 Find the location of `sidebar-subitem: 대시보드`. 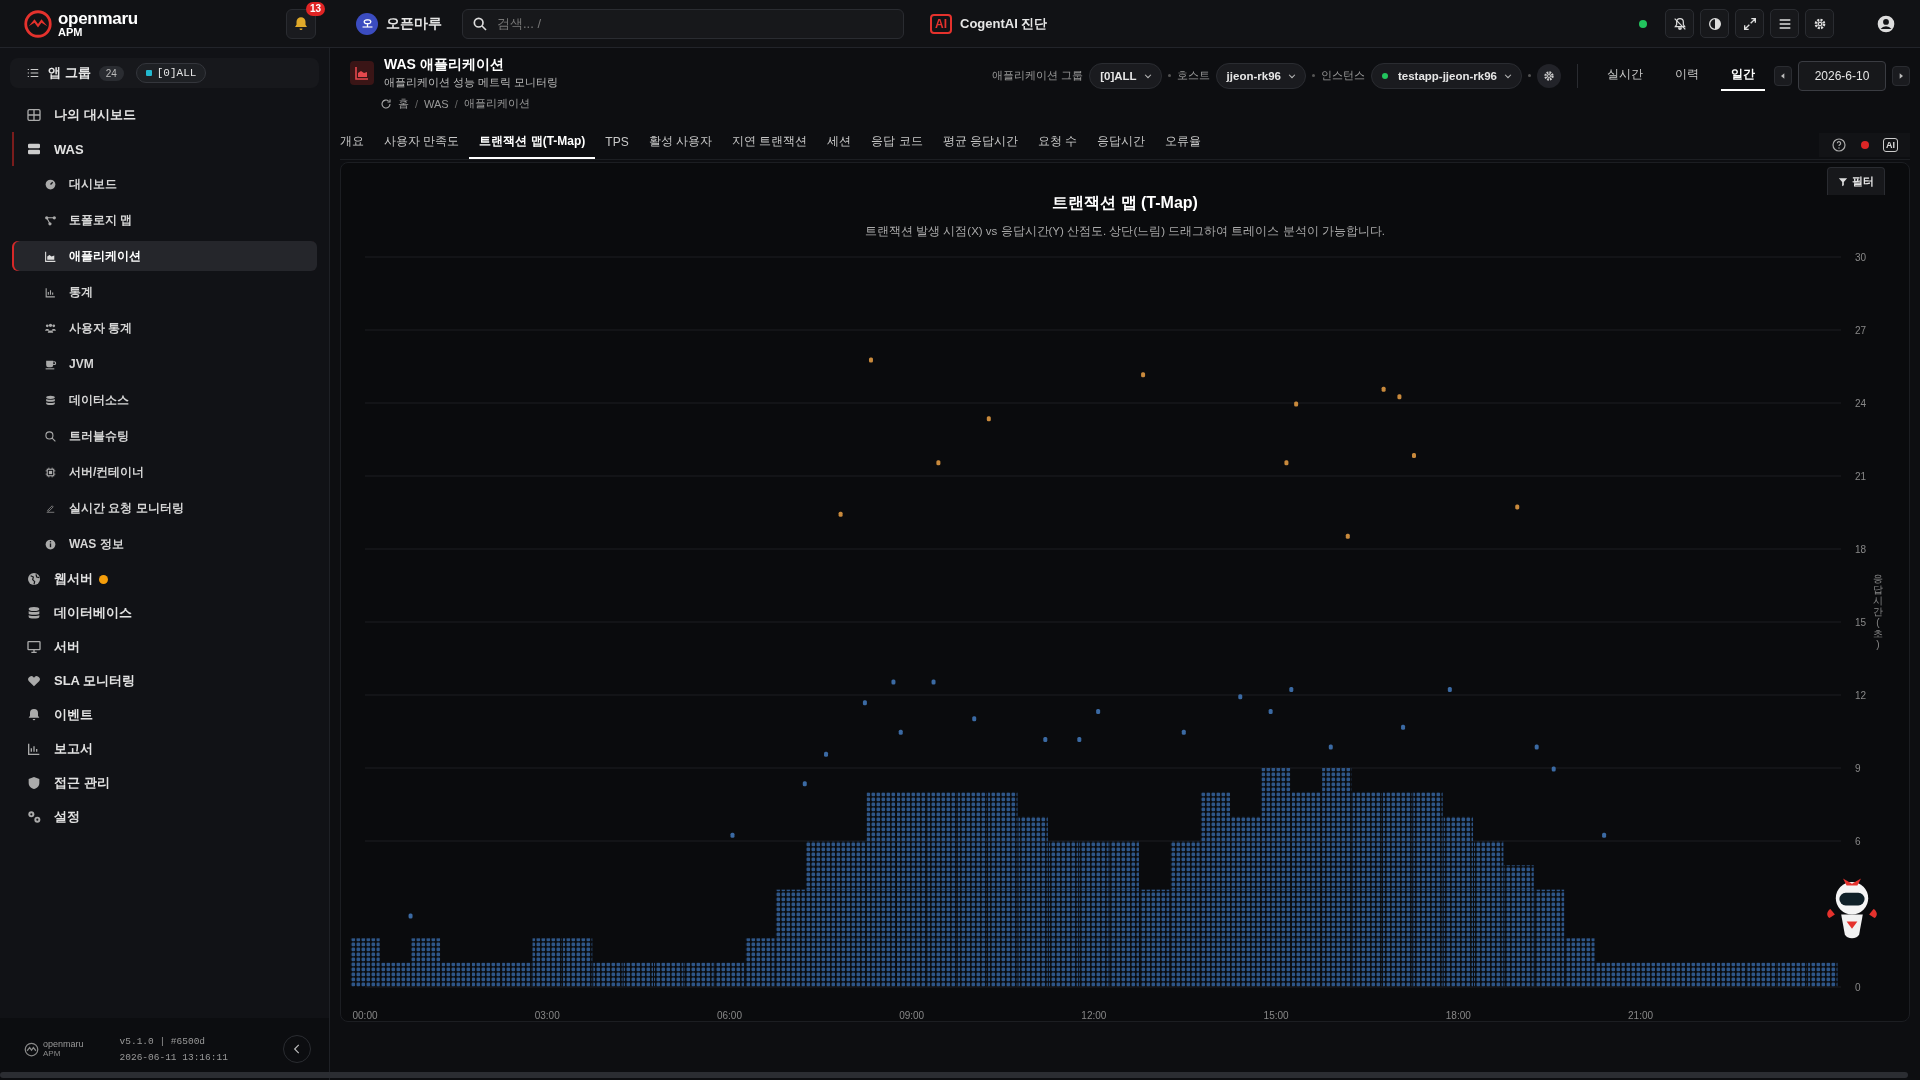

sidebar-subitem: 대시보드 is located at coordinates (164, 184).